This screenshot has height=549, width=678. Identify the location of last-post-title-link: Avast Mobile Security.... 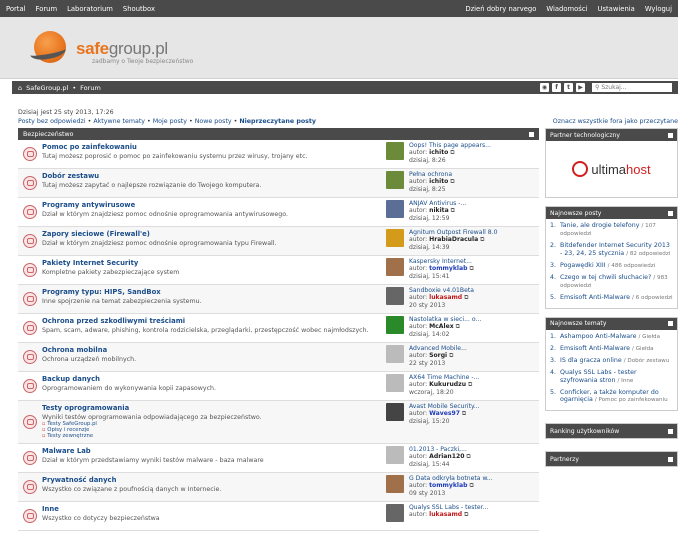
(444, 406).